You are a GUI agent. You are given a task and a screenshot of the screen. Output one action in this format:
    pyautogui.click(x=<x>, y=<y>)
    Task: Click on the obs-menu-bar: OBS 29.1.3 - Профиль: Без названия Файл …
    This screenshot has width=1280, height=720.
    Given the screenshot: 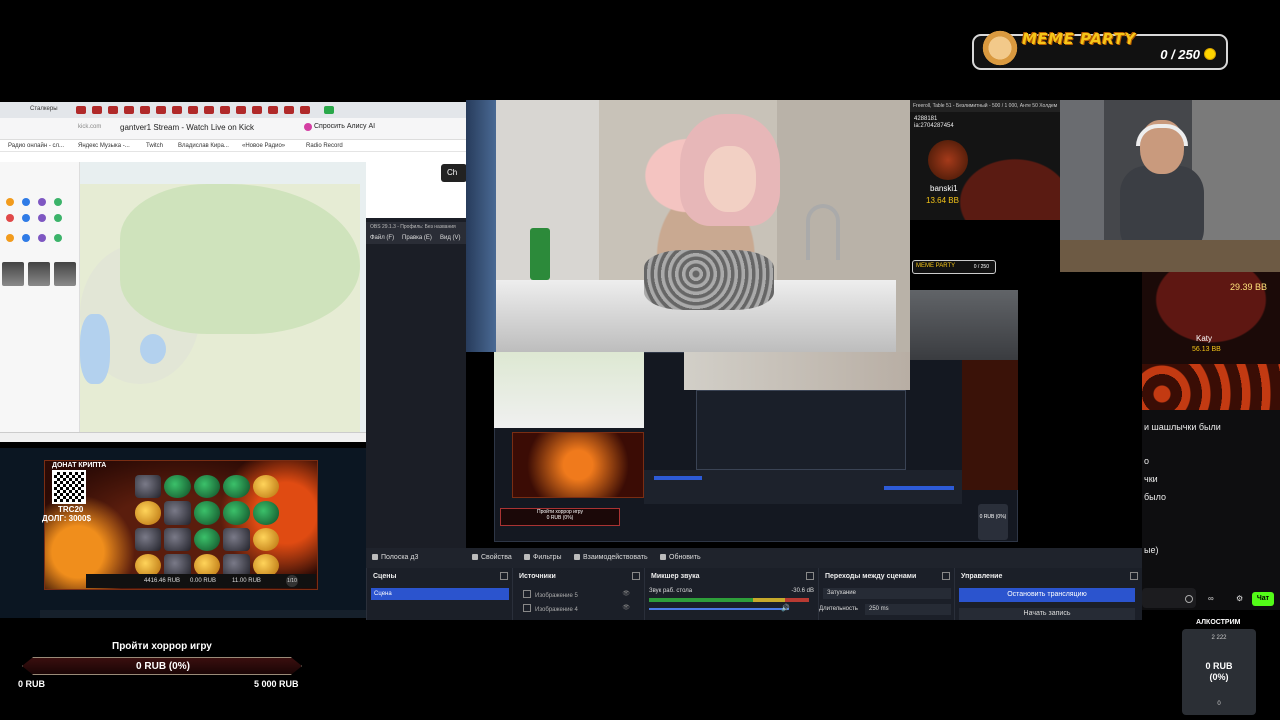 What is the action you would take?
    pyautogui.click(x=416, y=233)
    